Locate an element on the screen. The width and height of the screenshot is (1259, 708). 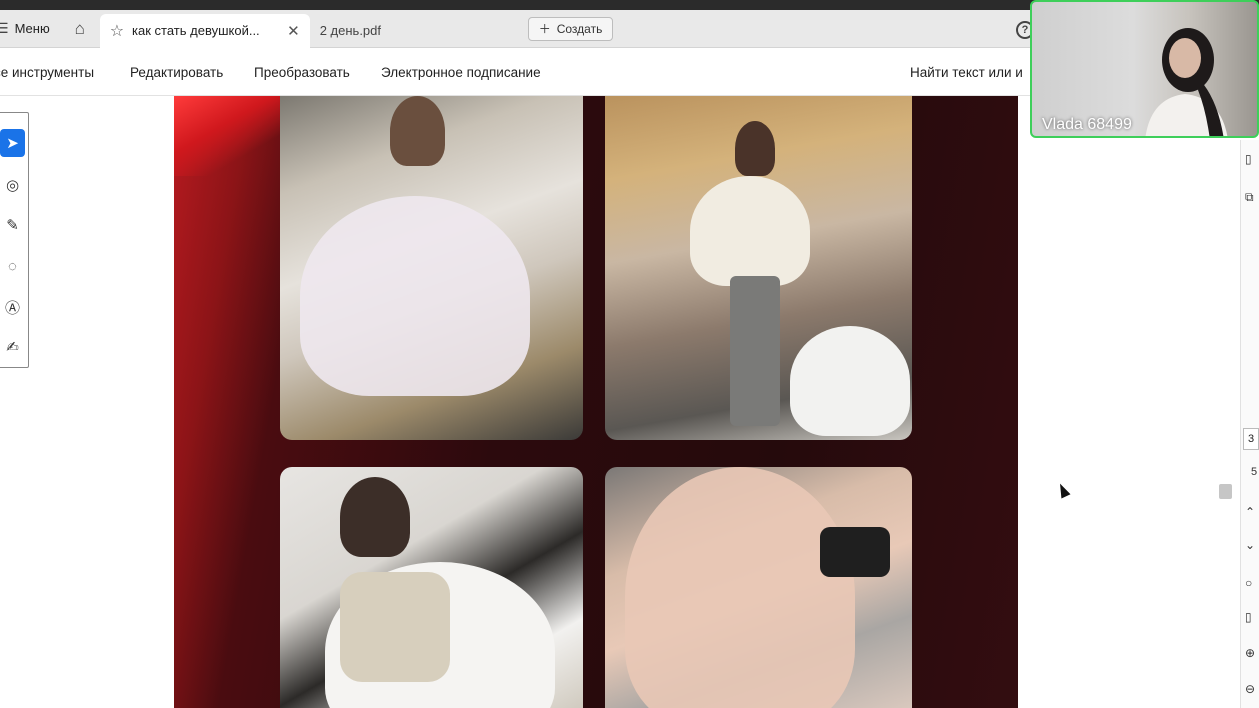
copy-icon: ⧉ is located at coordinates (1252, 198).